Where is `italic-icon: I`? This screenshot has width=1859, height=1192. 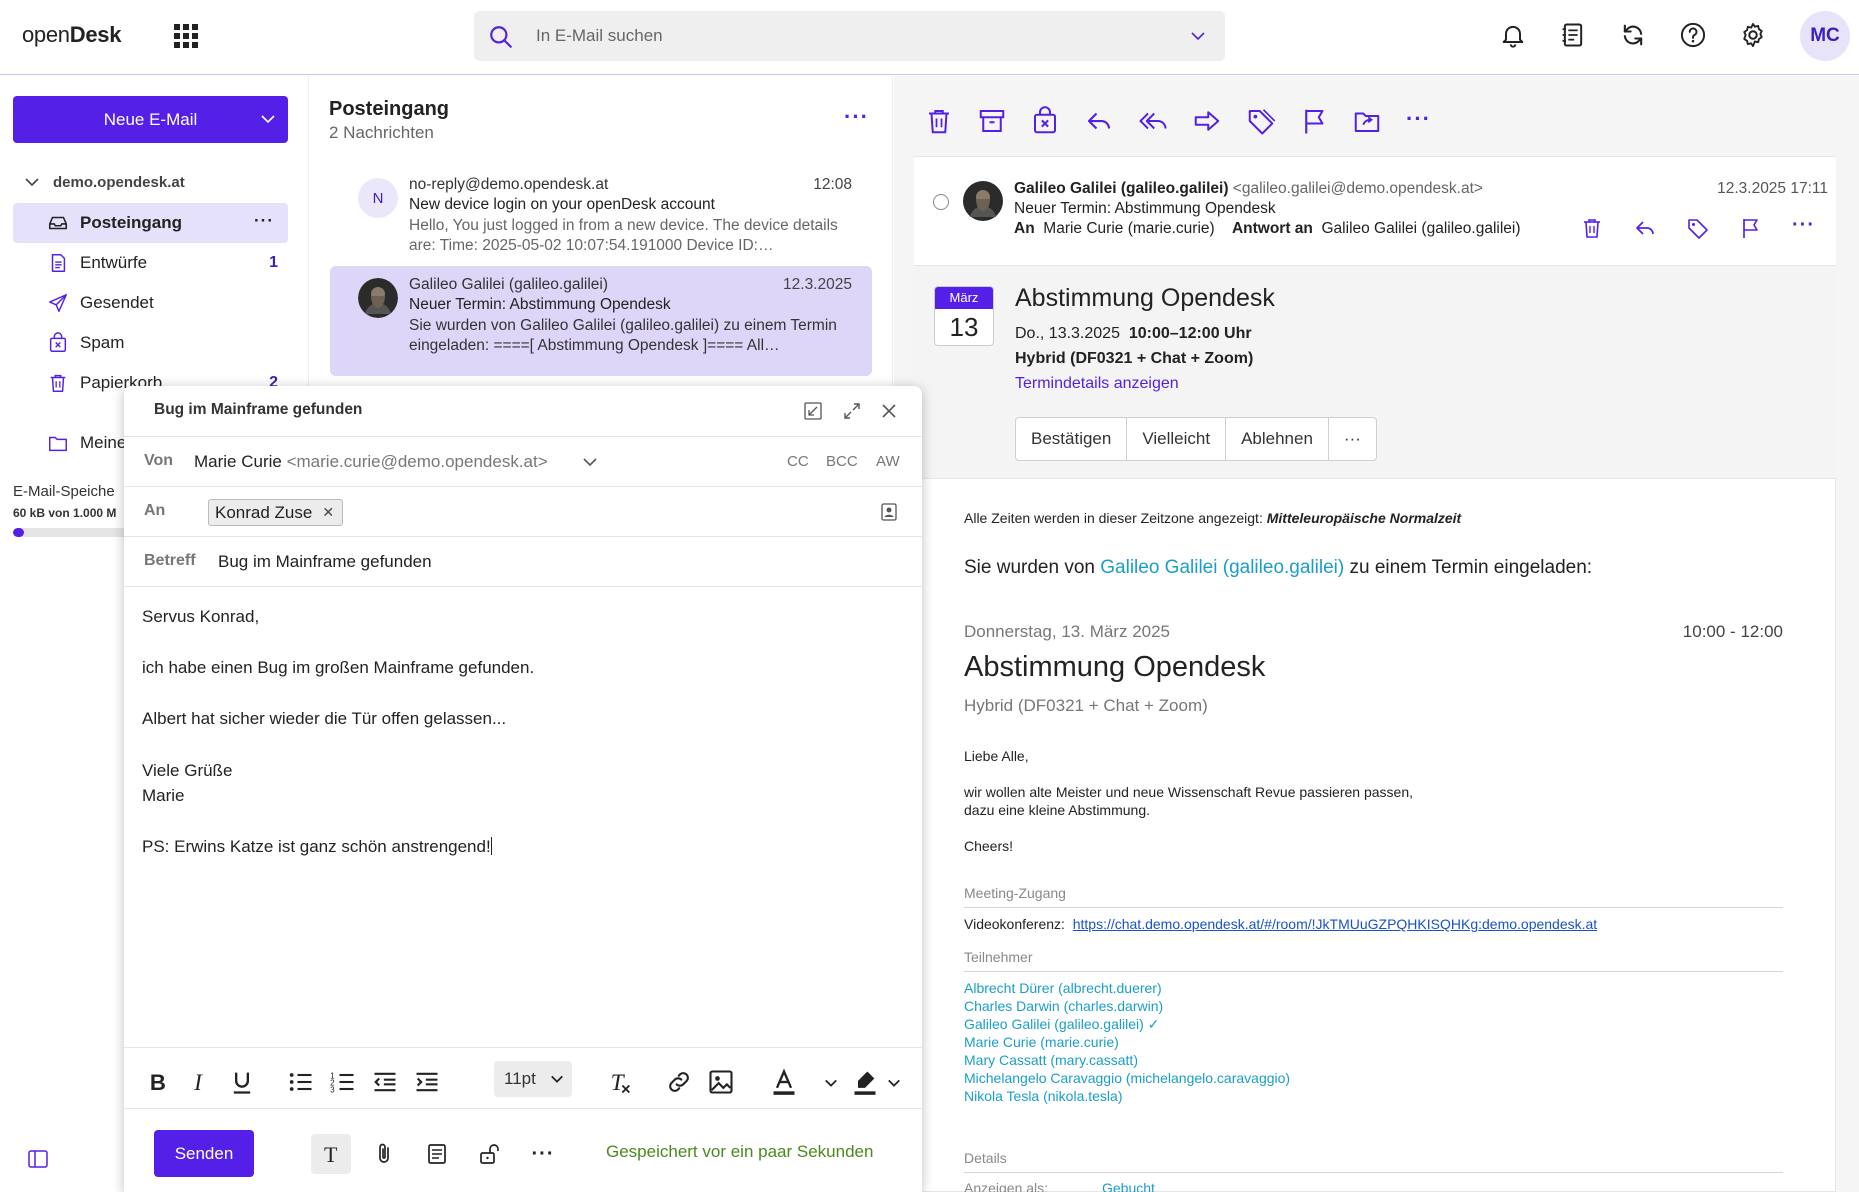
italic-icon: I is located at coordinates (200, 1082).